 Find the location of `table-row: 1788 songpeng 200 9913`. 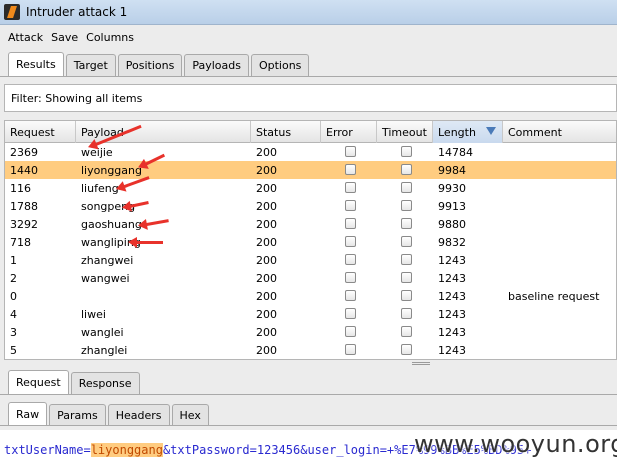

table-row: 1788 songpeng 200 9913 is located at coordinates (310, 206).